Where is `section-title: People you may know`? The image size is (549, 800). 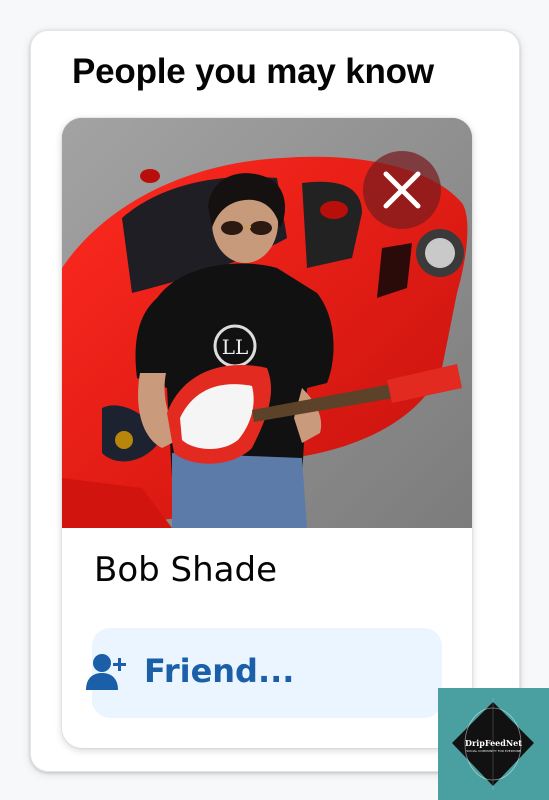 section-title: People you may know is located at coordinates (253, 71).